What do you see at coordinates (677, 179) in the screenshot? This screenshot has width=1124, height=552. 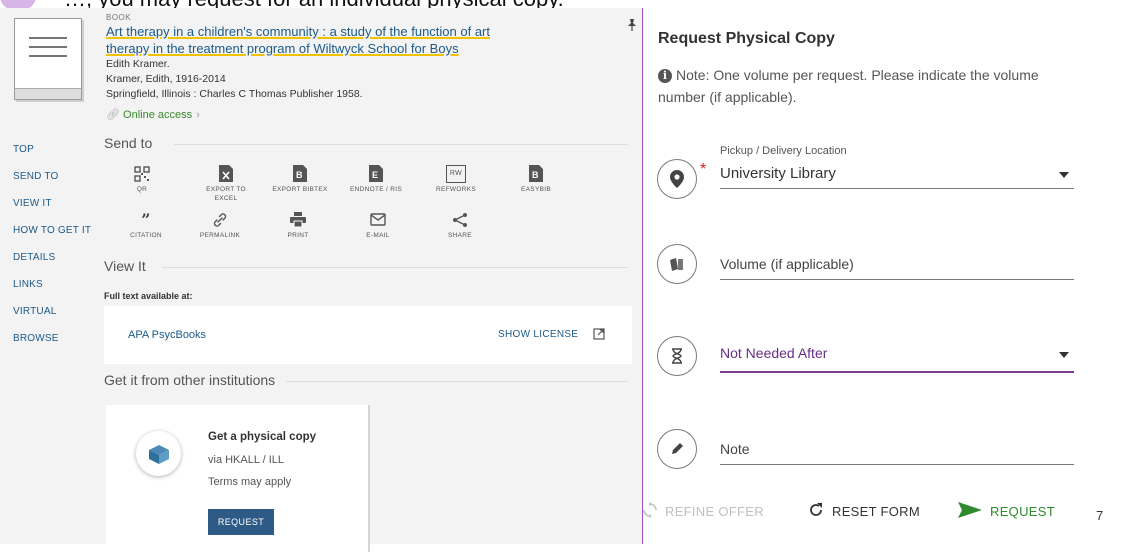 I see `location-pin-icon` at bounding box center [677, 179].